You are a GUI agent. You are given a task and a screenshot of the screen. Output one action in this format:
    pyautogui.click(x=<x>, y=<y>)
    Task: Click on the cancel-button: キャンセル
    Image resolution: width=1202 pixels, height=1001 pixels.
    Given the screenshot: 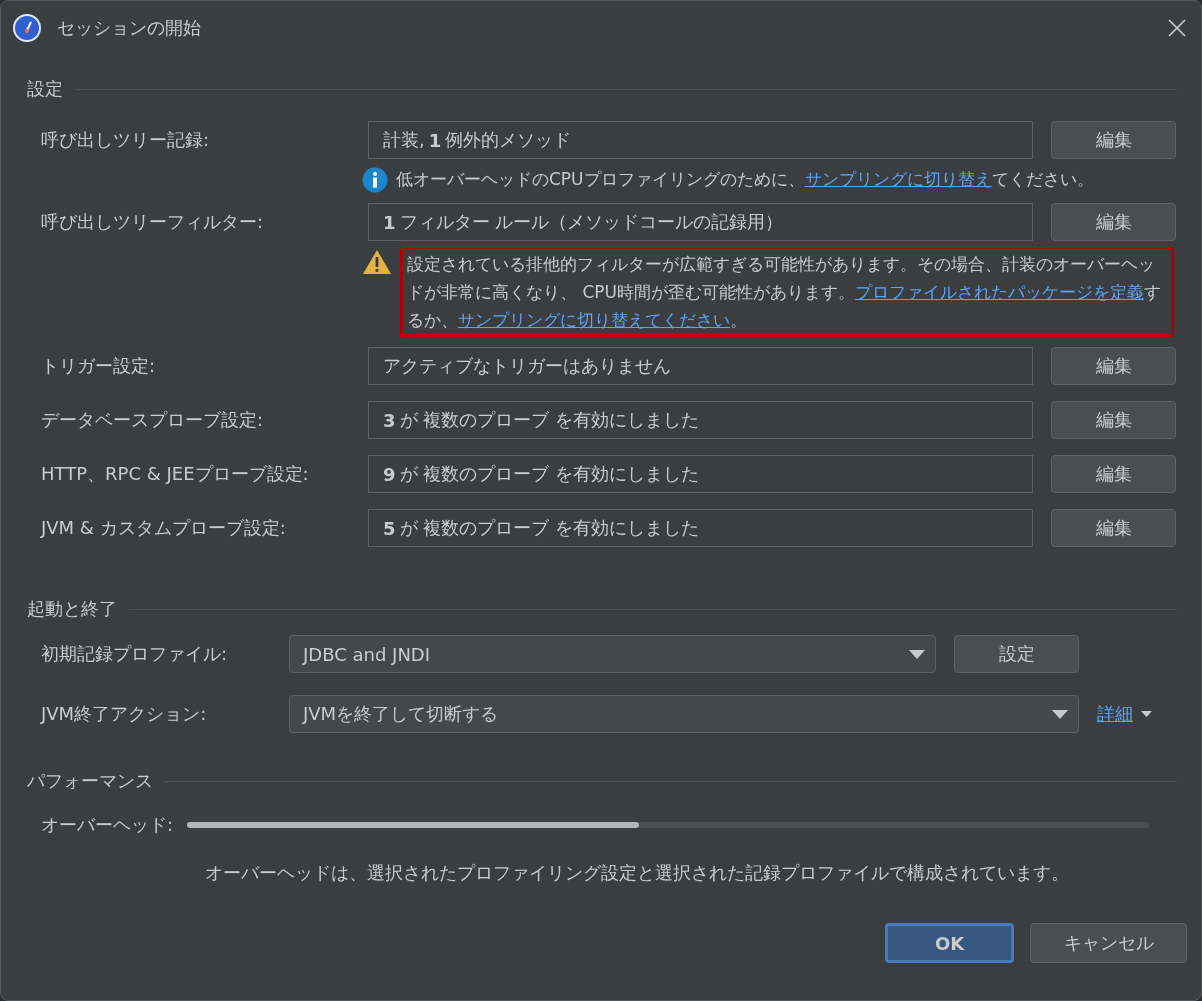 What is the action you would take?
    pyautogui.click(x=1108, y=943)
    